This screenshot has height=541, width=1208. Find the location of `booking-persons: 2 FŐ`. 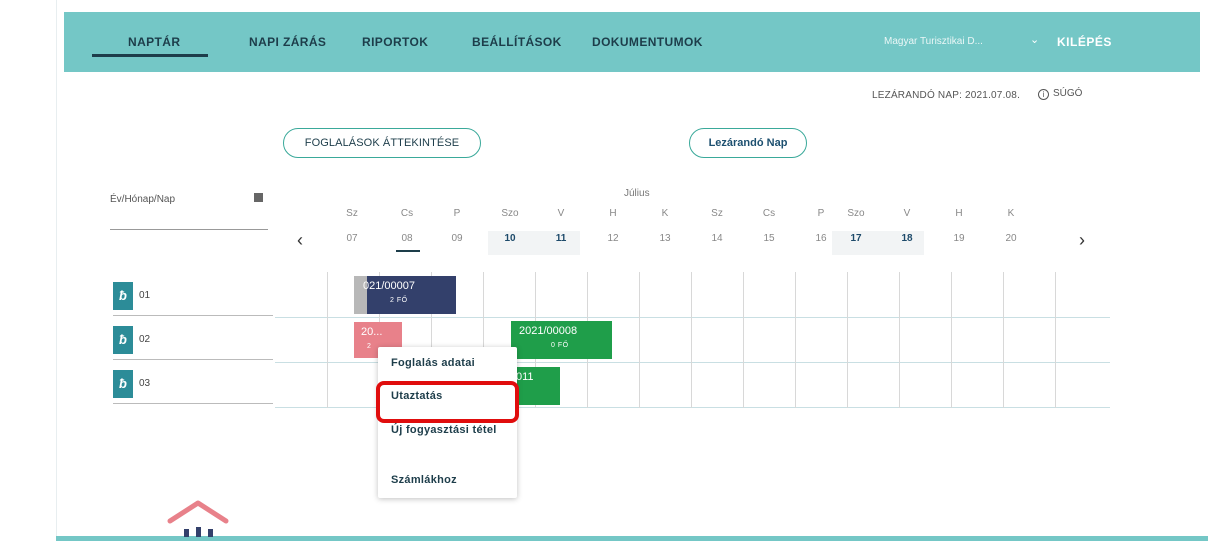

booking-persons: 2 FŐ is located at coordinates (399, 300).